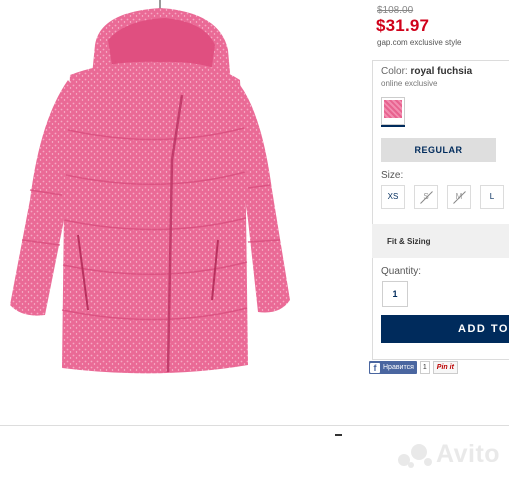 This screenshot has height=480, width=509. What do you see at coordinates (409, 241) in the screenshot?
I see `fit-sizing-link: Fit & Sizing` at bounding box center [409, 241].